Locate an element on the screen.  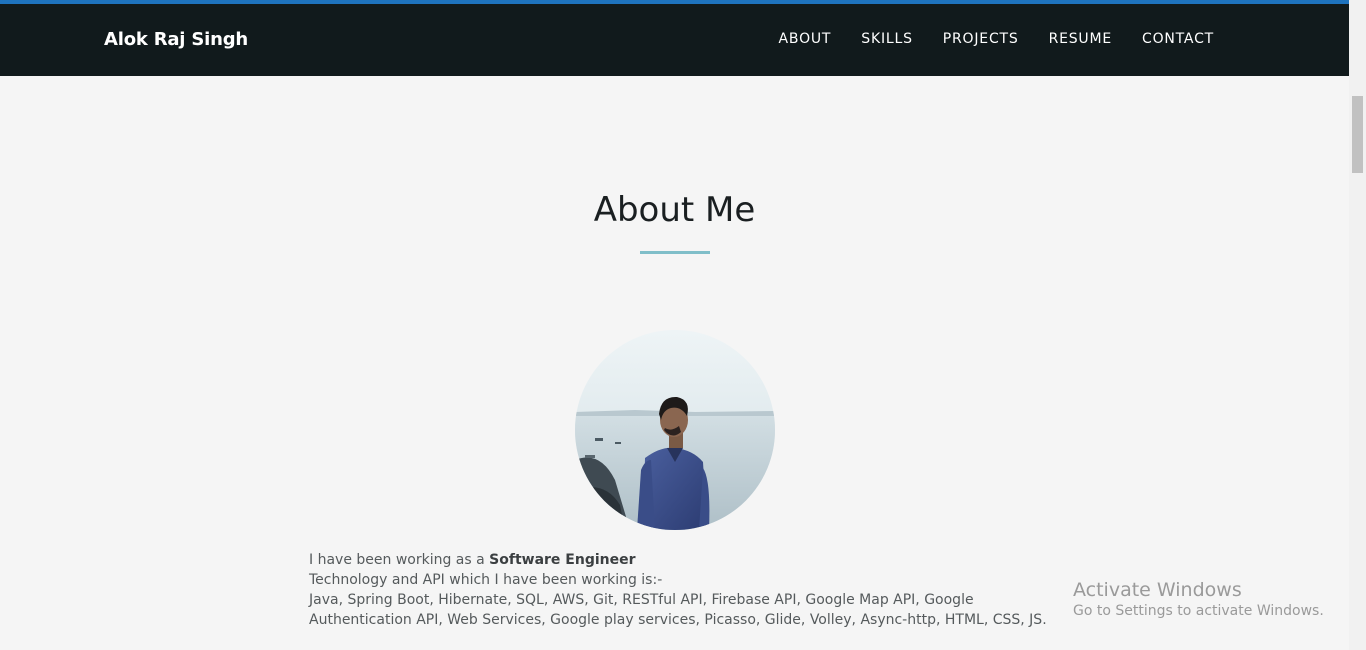
nav-link-projects: PROJECTS is located at coordinates (981, 39).